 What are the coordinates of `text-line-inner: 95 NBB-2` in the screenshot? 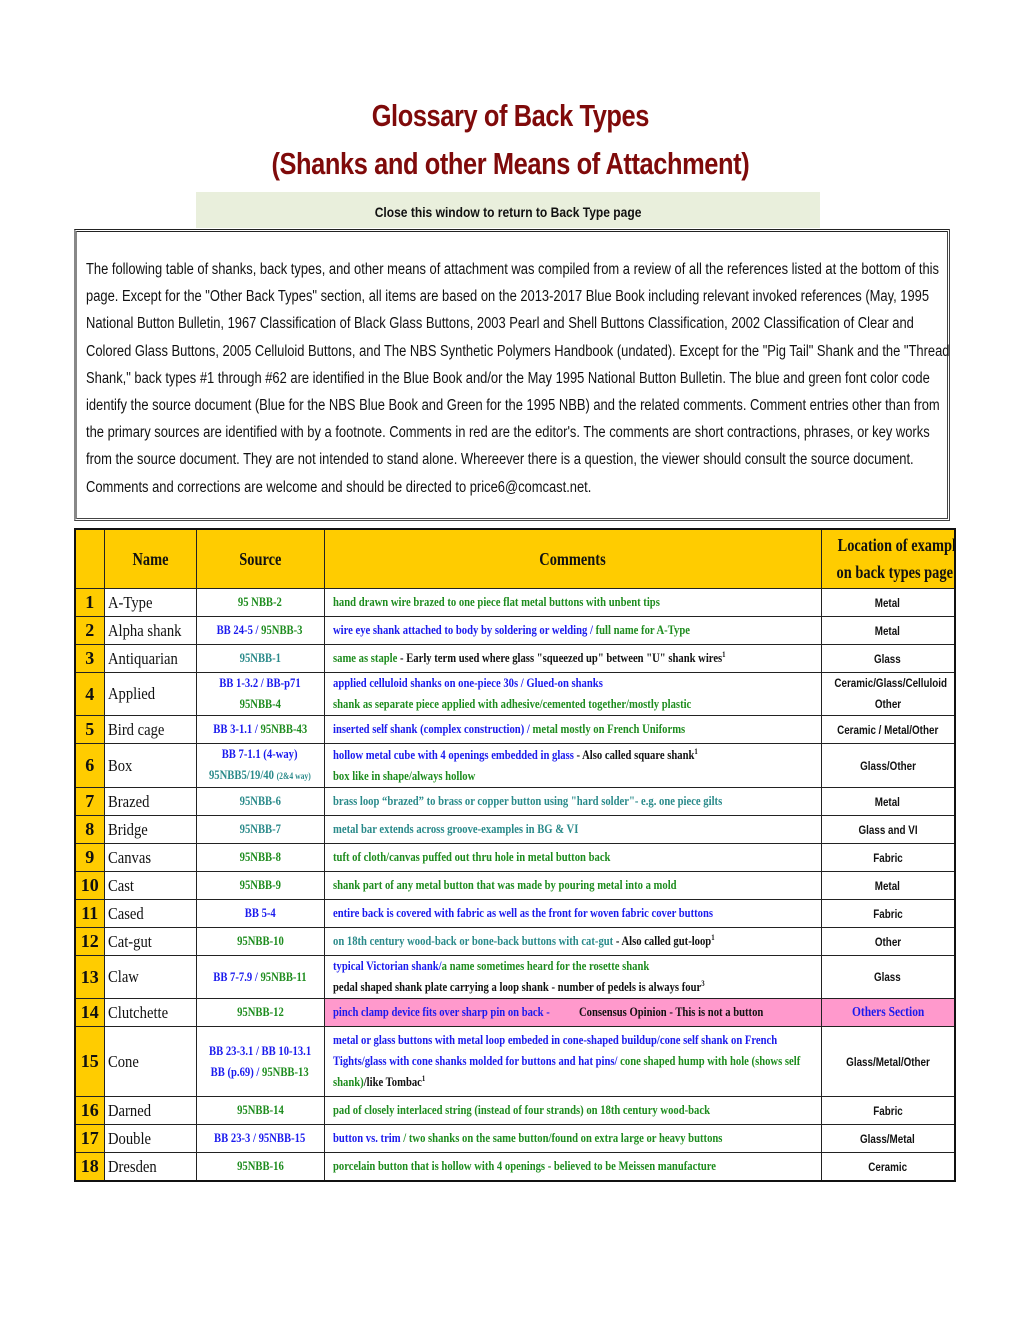 It's located at (260, 602).